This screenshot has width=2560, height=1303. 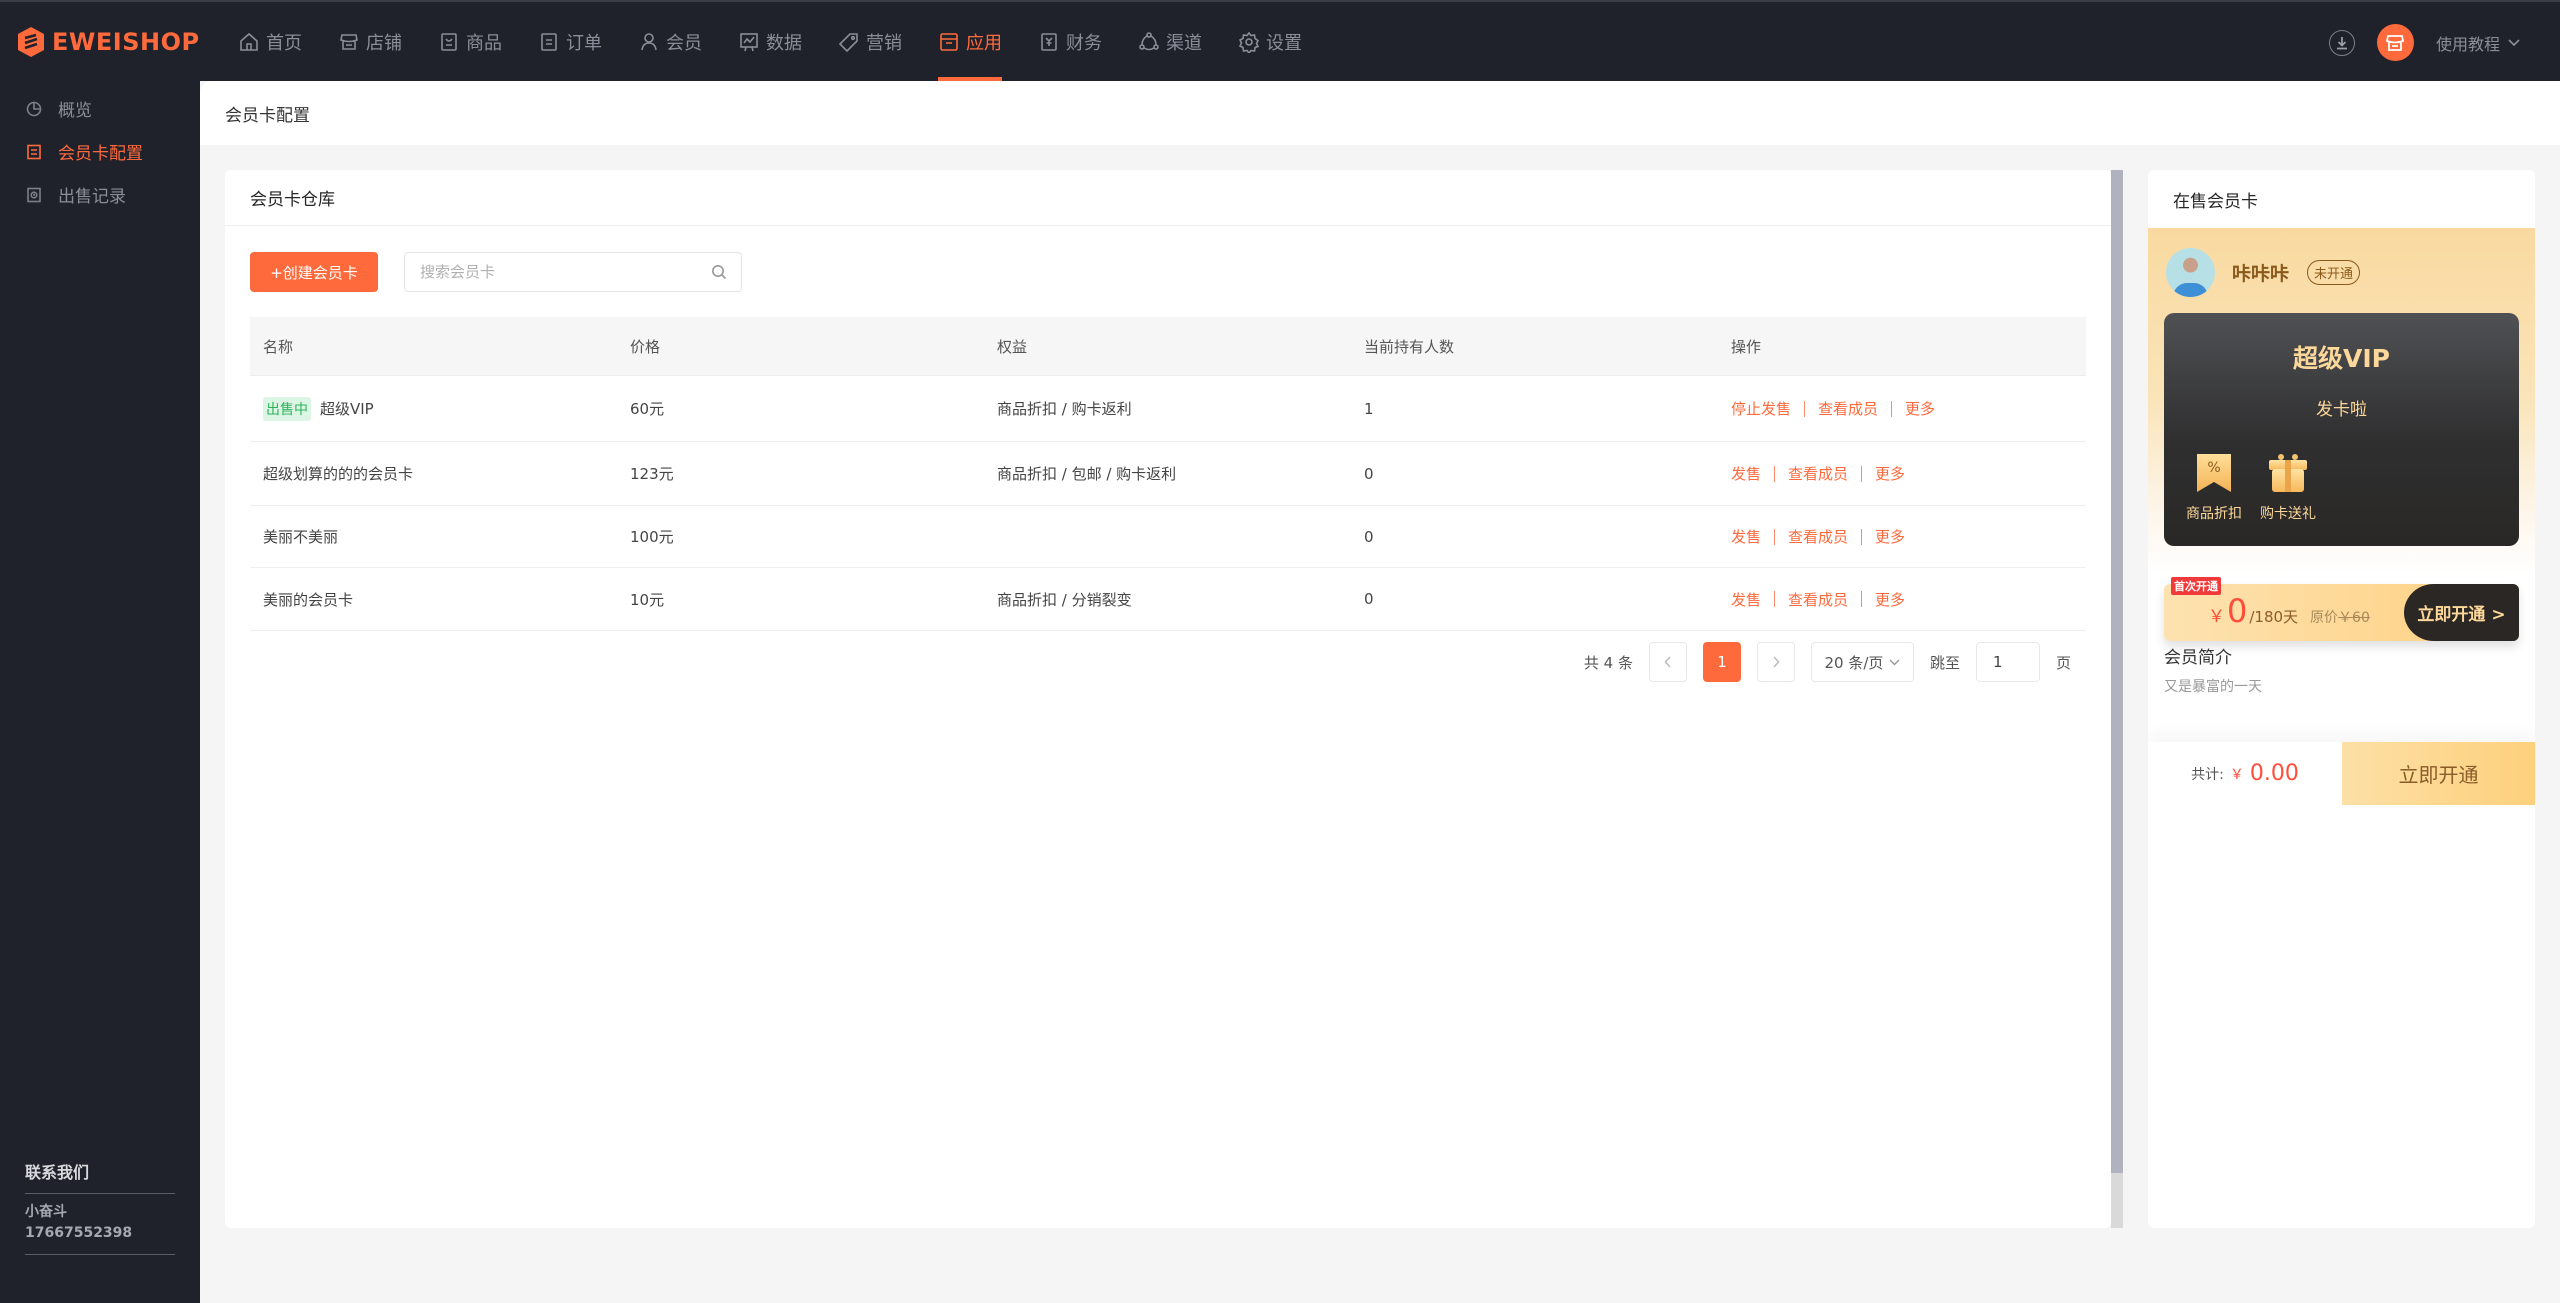 What do you see at coordinates (2117, 671) in the screenshot?
I see `scrollbar-thumb` at bounding box center [2117, 671].